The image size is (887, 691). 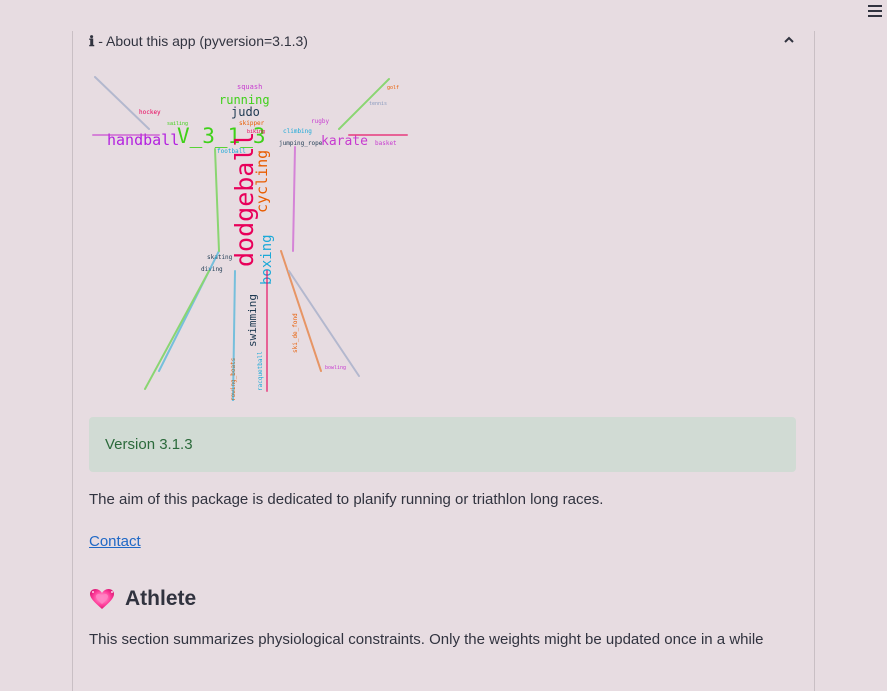 I want to click on main-menu-button, so click(x=875, y=11).